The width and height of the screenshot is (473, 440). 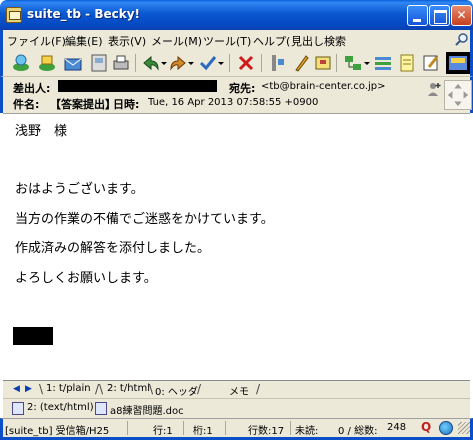 I want to click on body-line: 浅野 様, so click(x=41, y=131).